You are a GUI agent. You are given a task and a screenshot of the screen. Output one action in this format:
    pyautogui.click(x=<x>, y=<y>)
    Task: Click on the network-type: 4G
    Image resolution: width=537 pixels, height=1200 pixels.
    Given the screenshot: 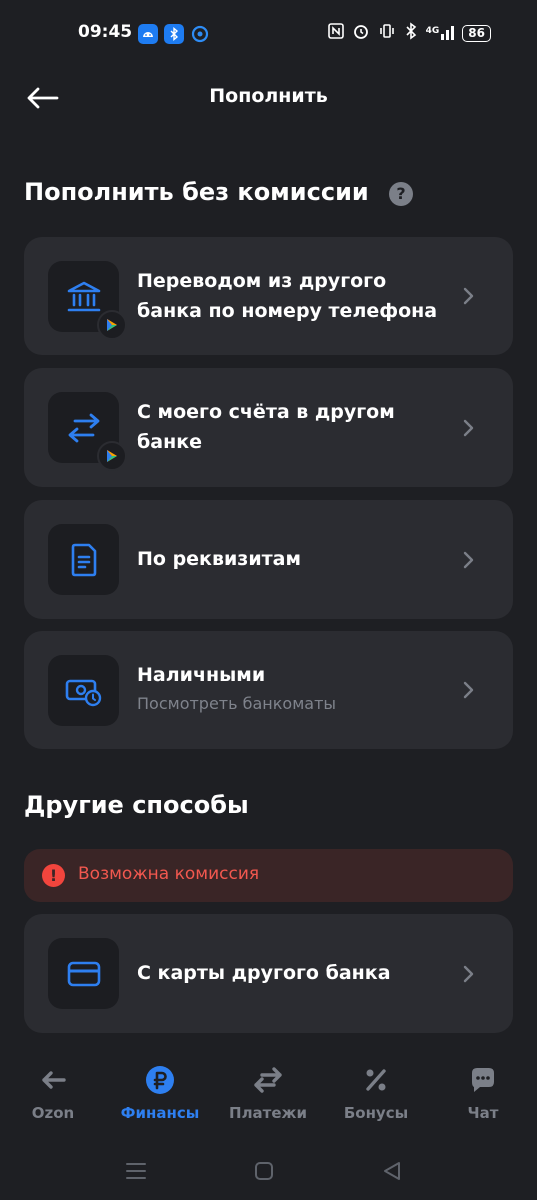 What is the action you would take?
    pyautogui.click(x=432, y=31)
    